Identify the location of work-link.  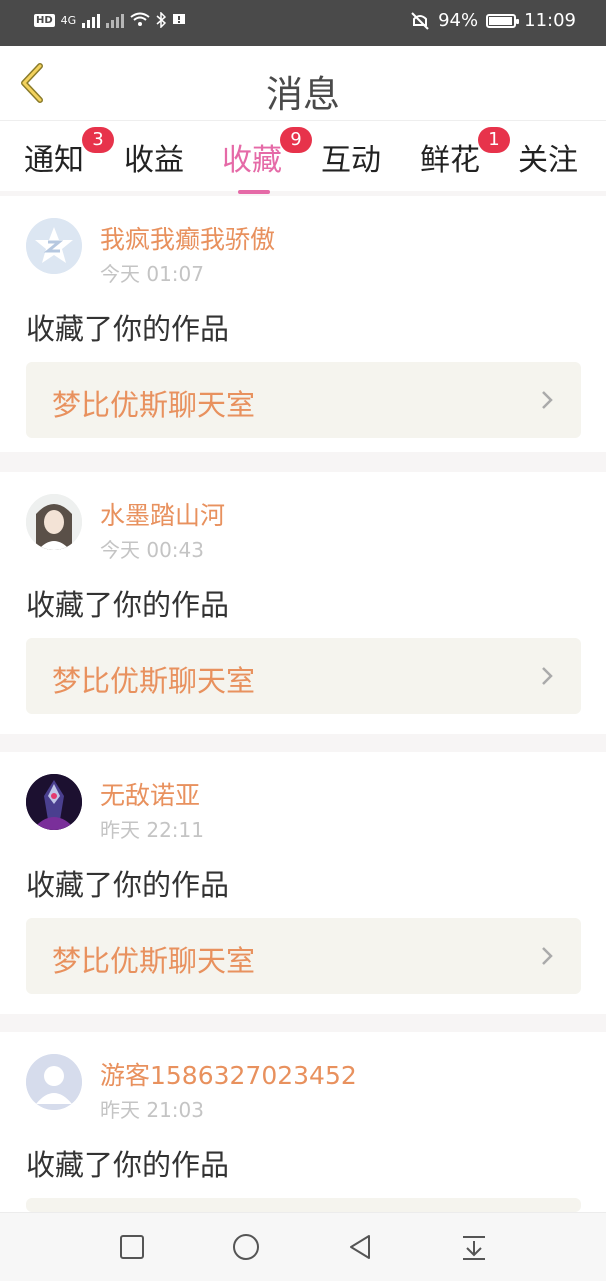
(303, 1205).